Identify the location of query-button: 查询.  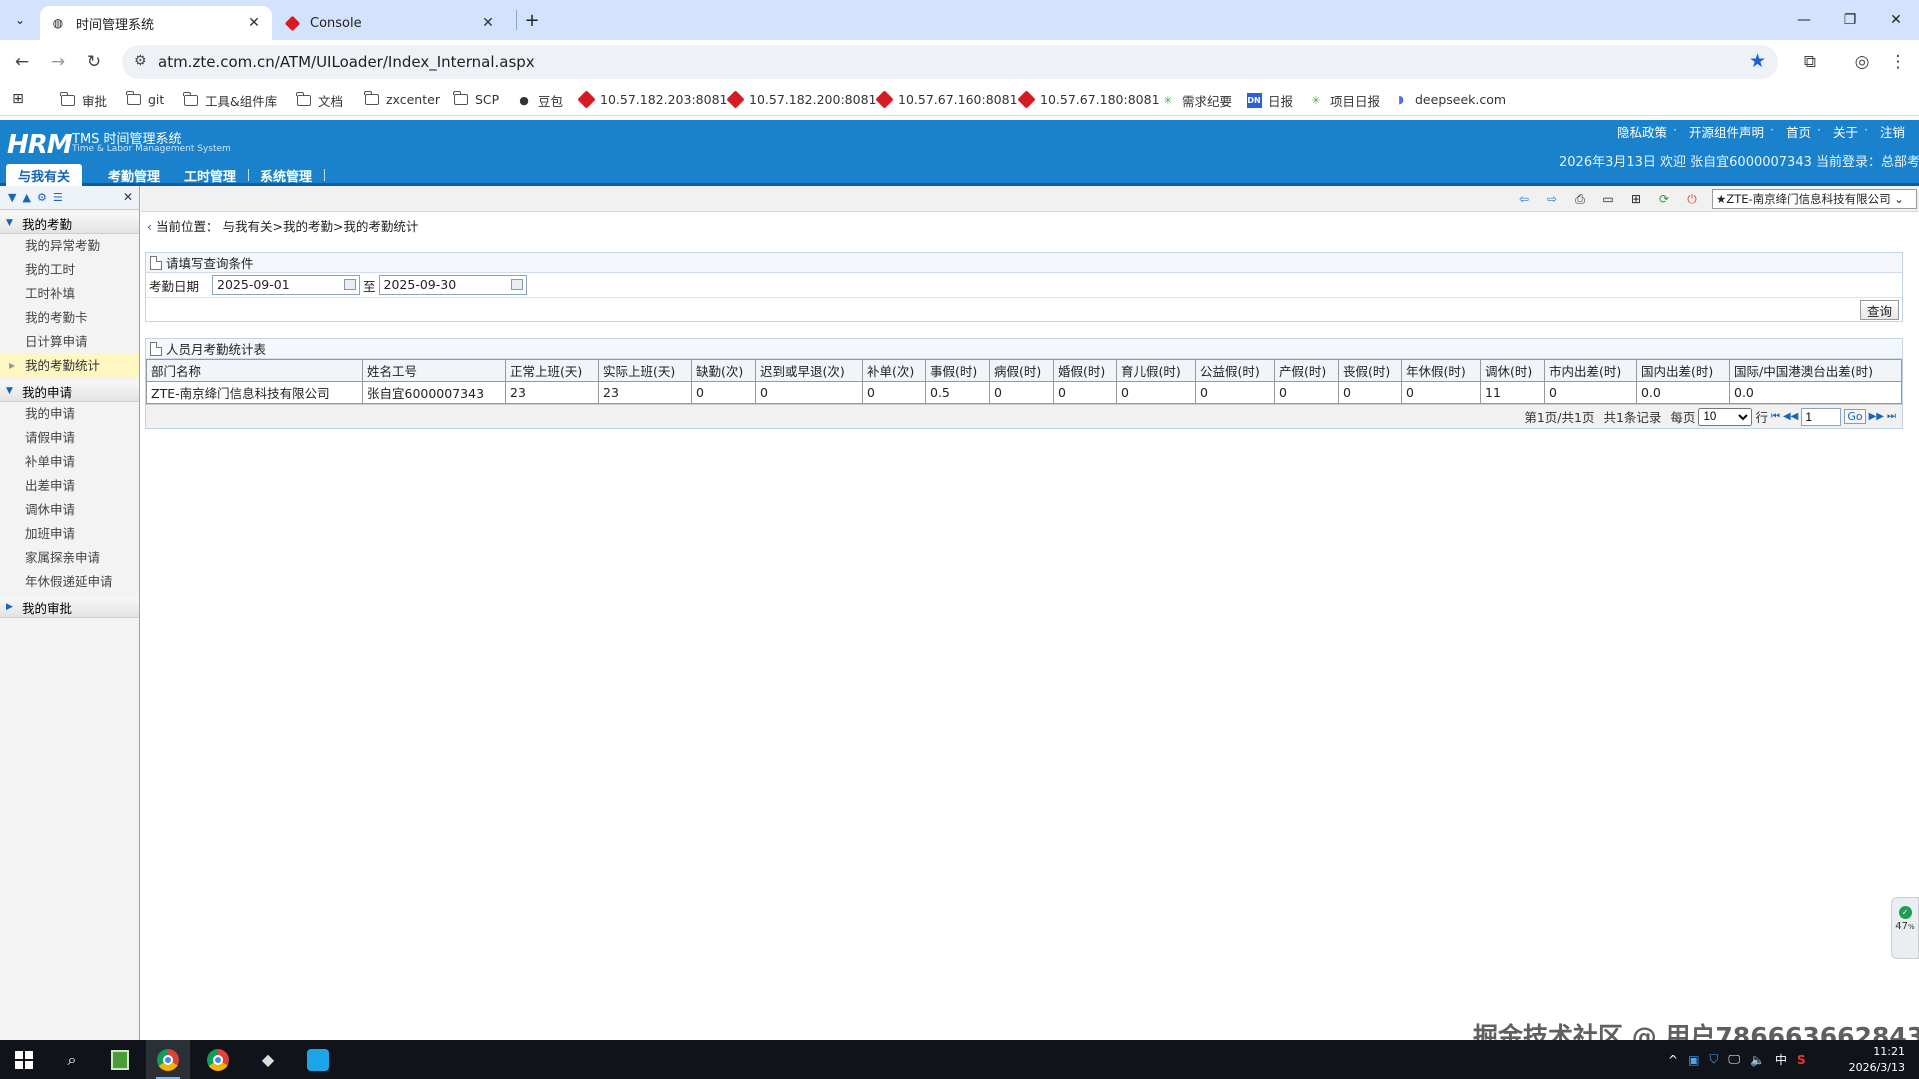
(1879, 310).